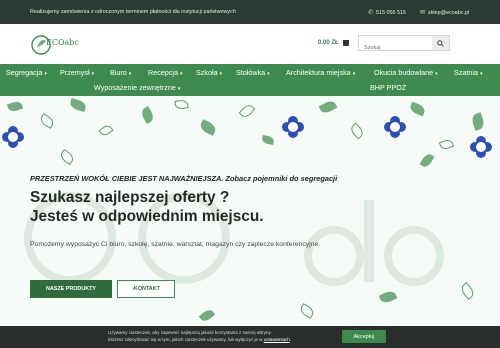  Describe the element at coordinates (423, 13) in the screenshot. I see `envelope-icon: ✉` at that location.